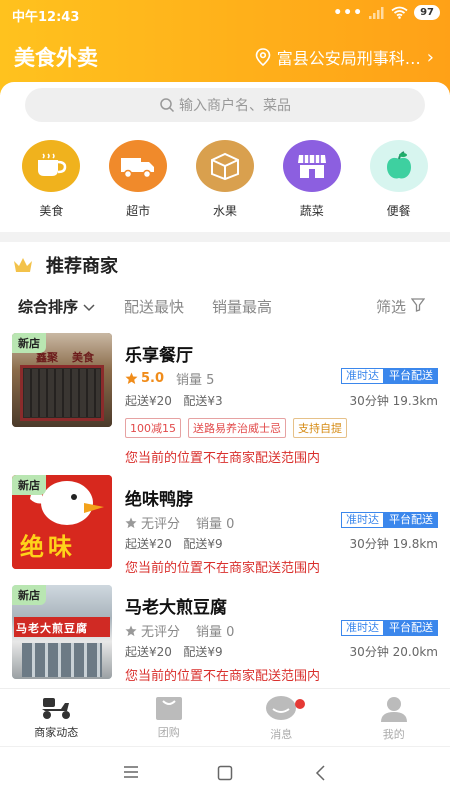 This screenshot has height=800, width=450. I want to click on category-label: 便餐, so click(398, 211).